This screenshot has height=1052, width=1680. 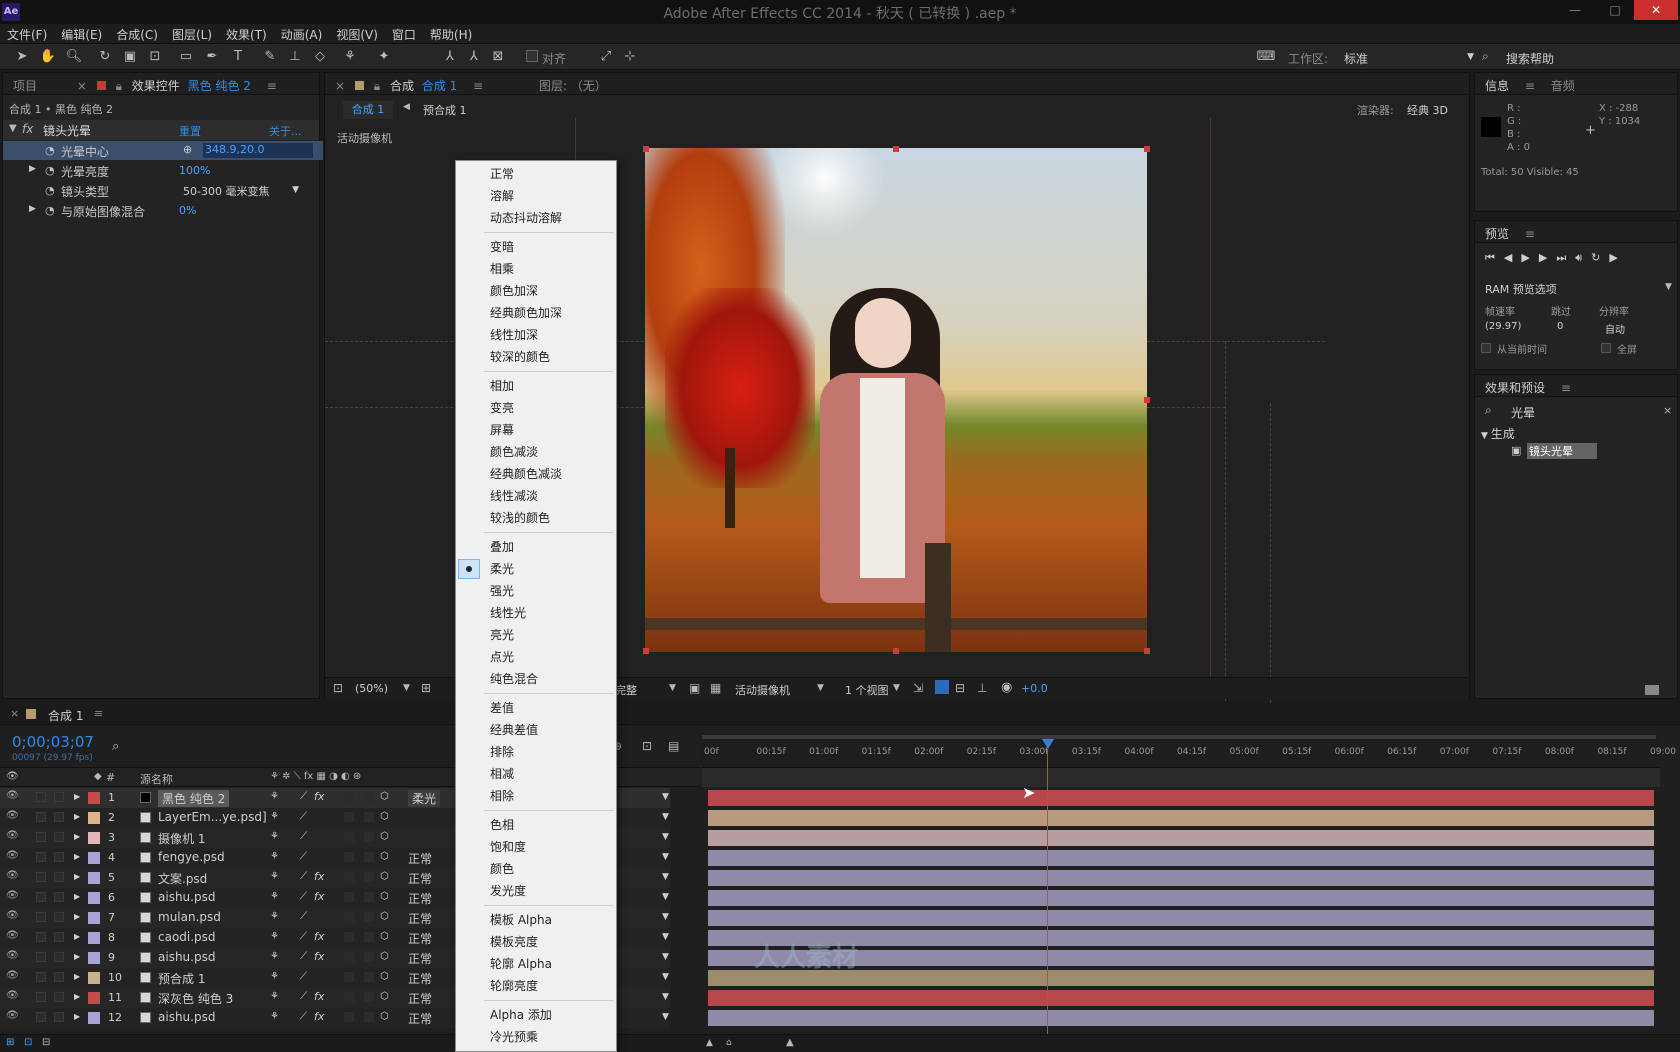 I want to click on workspace-select: 标准 ▼, so click(x=1409, y=58).